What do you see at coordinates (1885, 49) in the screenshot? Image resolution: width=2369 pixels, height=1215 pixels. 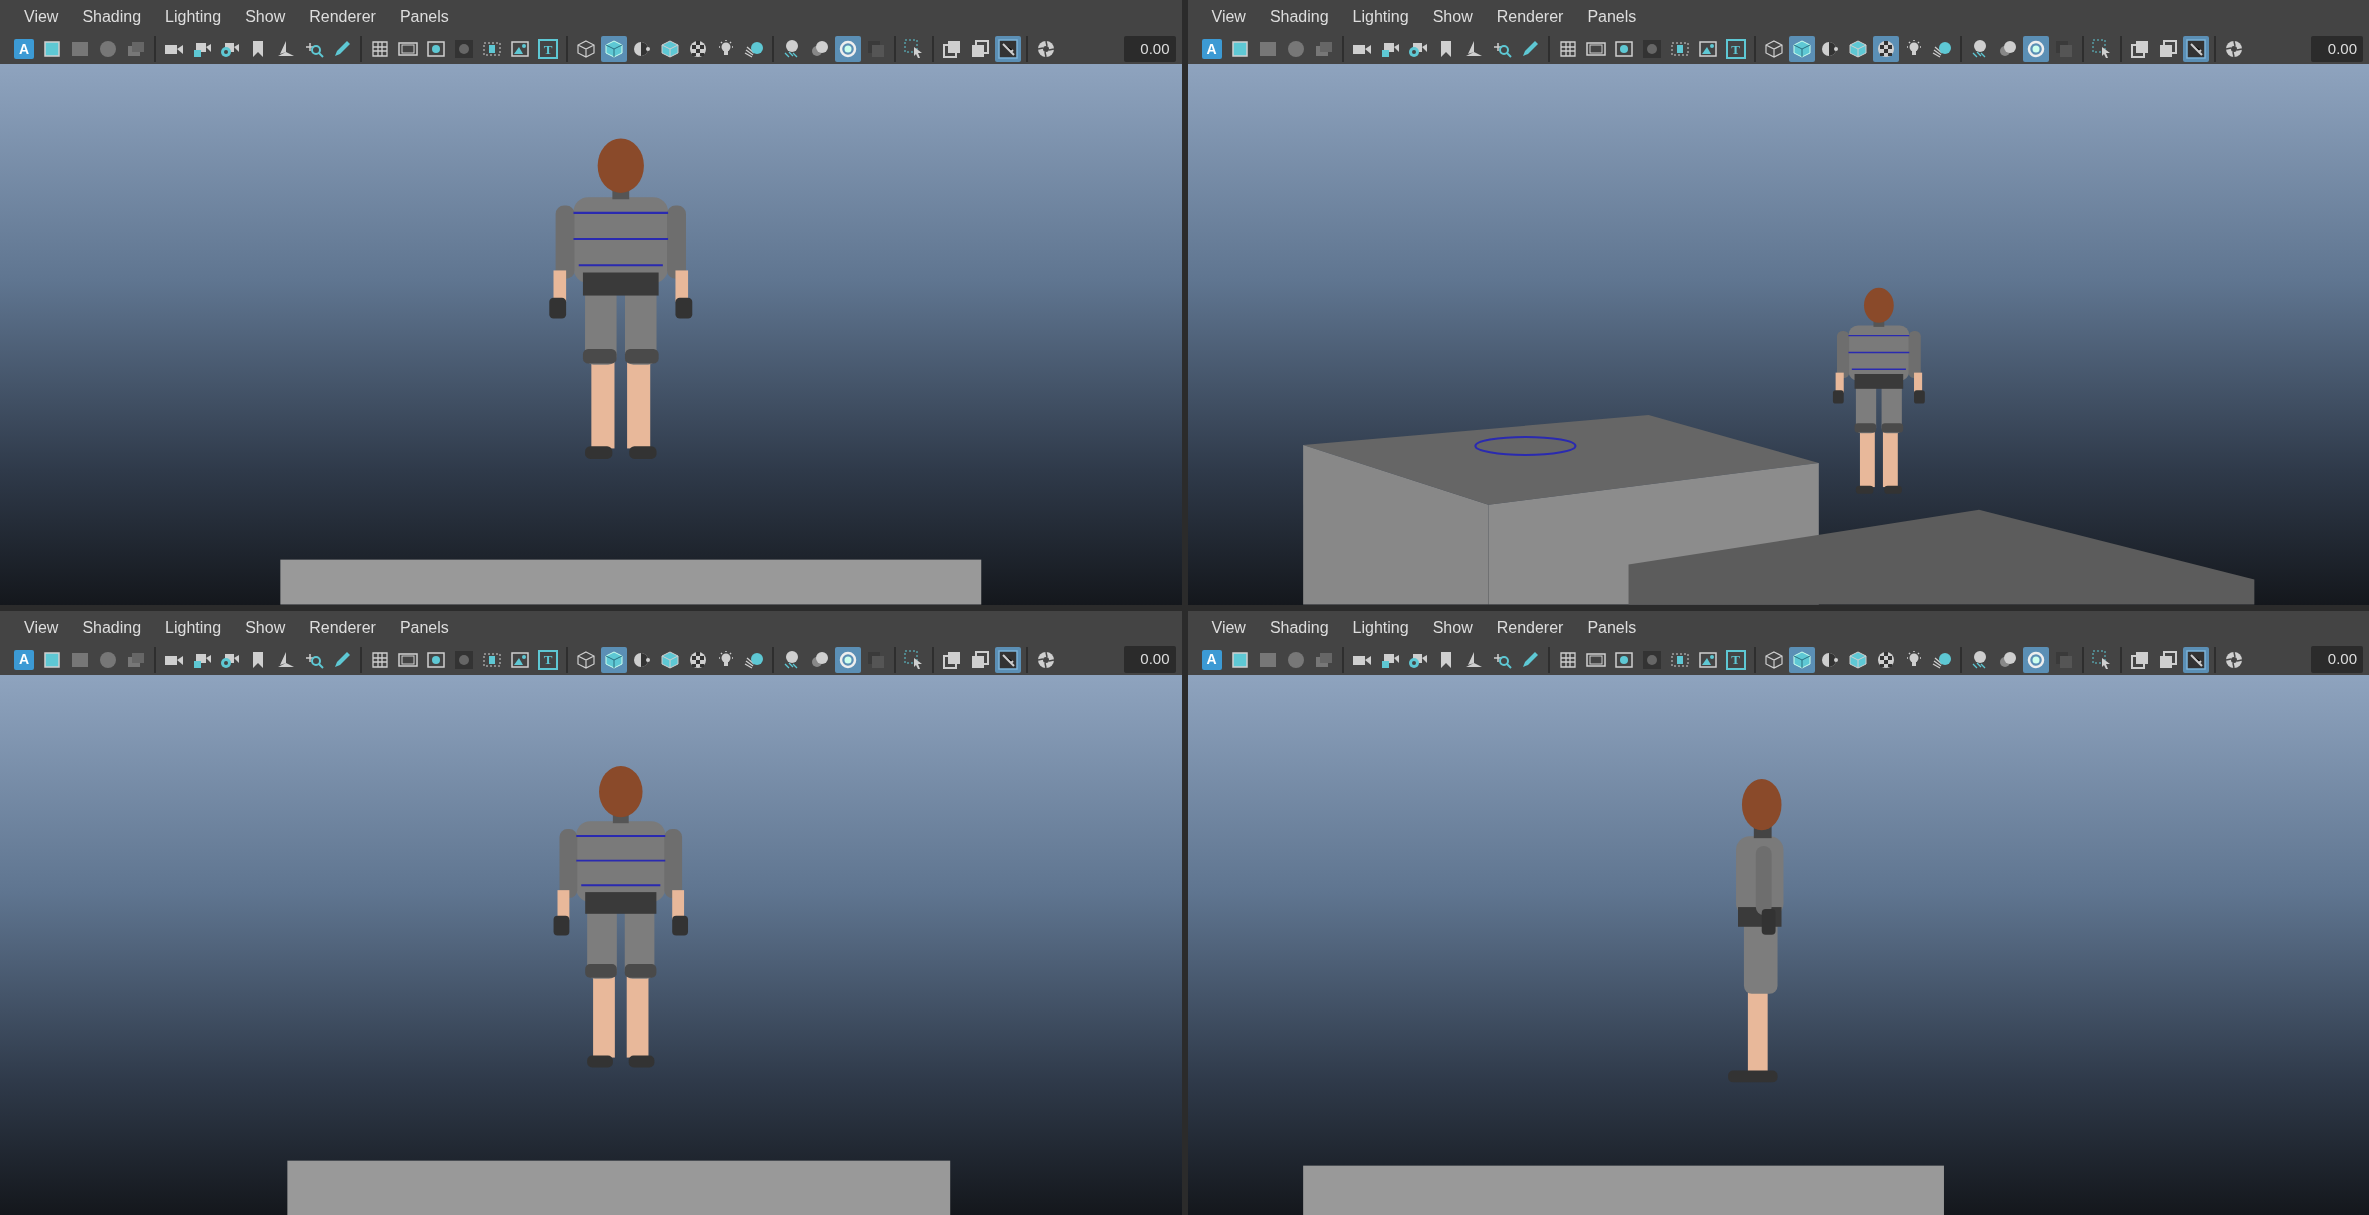 I see `checker-icon` at bounding box center [1885, 49].